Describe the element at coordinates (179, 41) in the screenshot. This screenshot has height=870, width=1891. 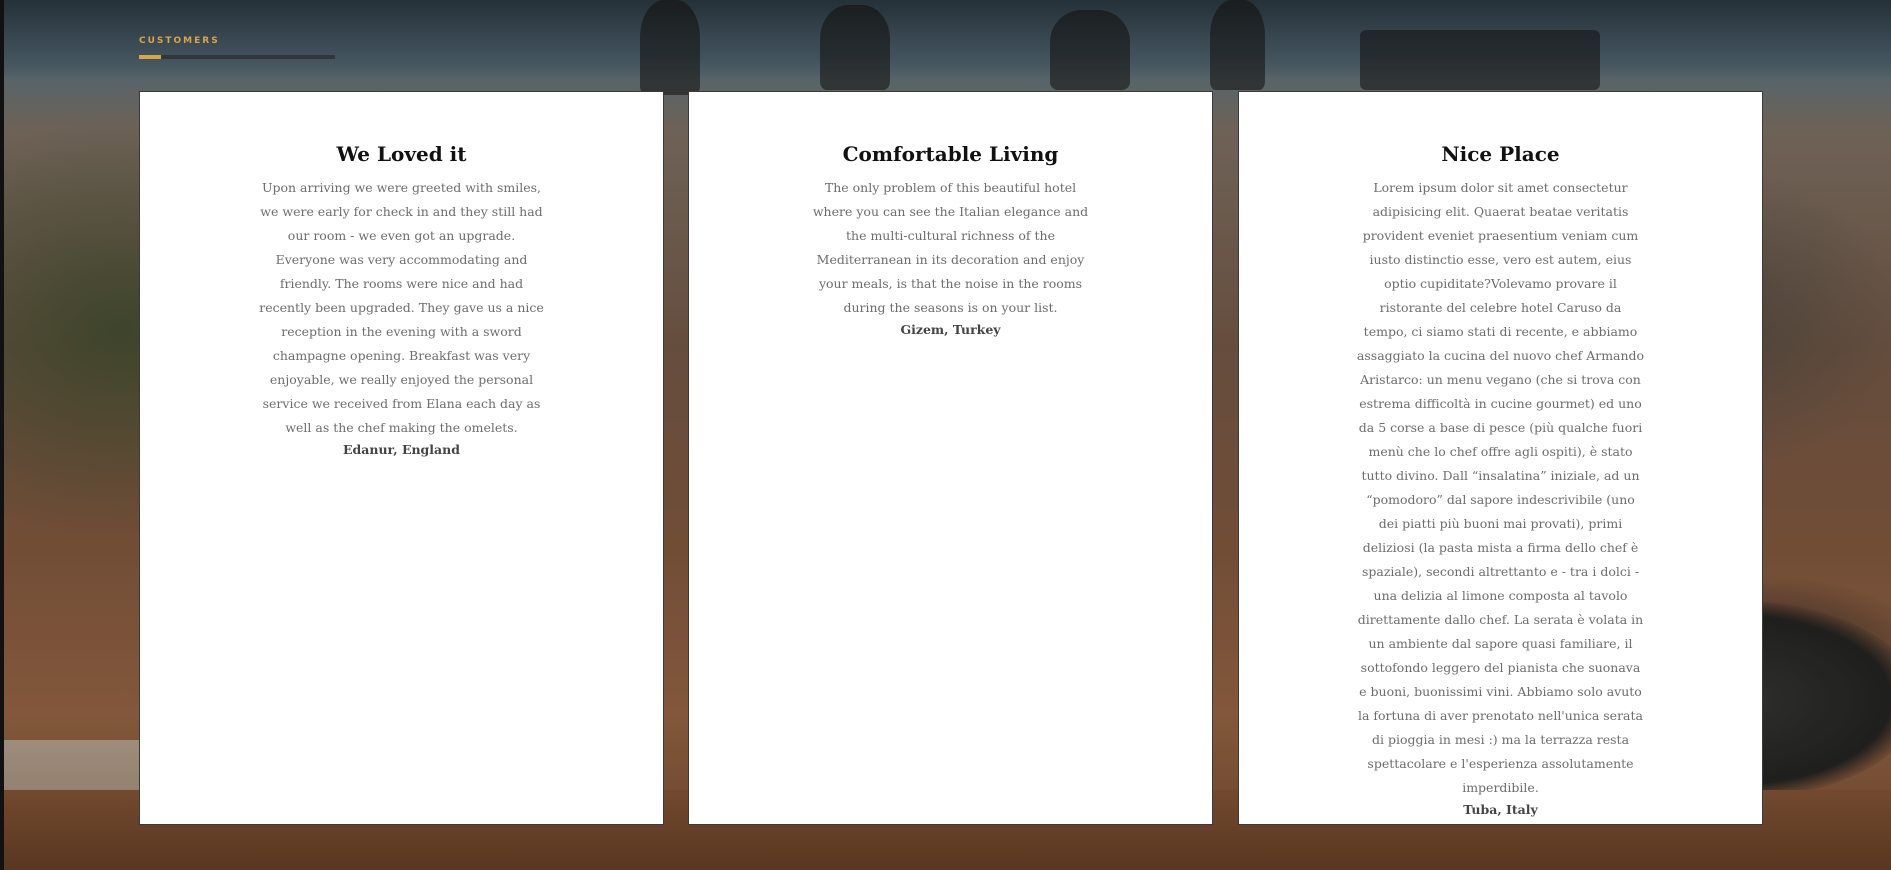
I see `section-label: CUSTOMERS` at that location.